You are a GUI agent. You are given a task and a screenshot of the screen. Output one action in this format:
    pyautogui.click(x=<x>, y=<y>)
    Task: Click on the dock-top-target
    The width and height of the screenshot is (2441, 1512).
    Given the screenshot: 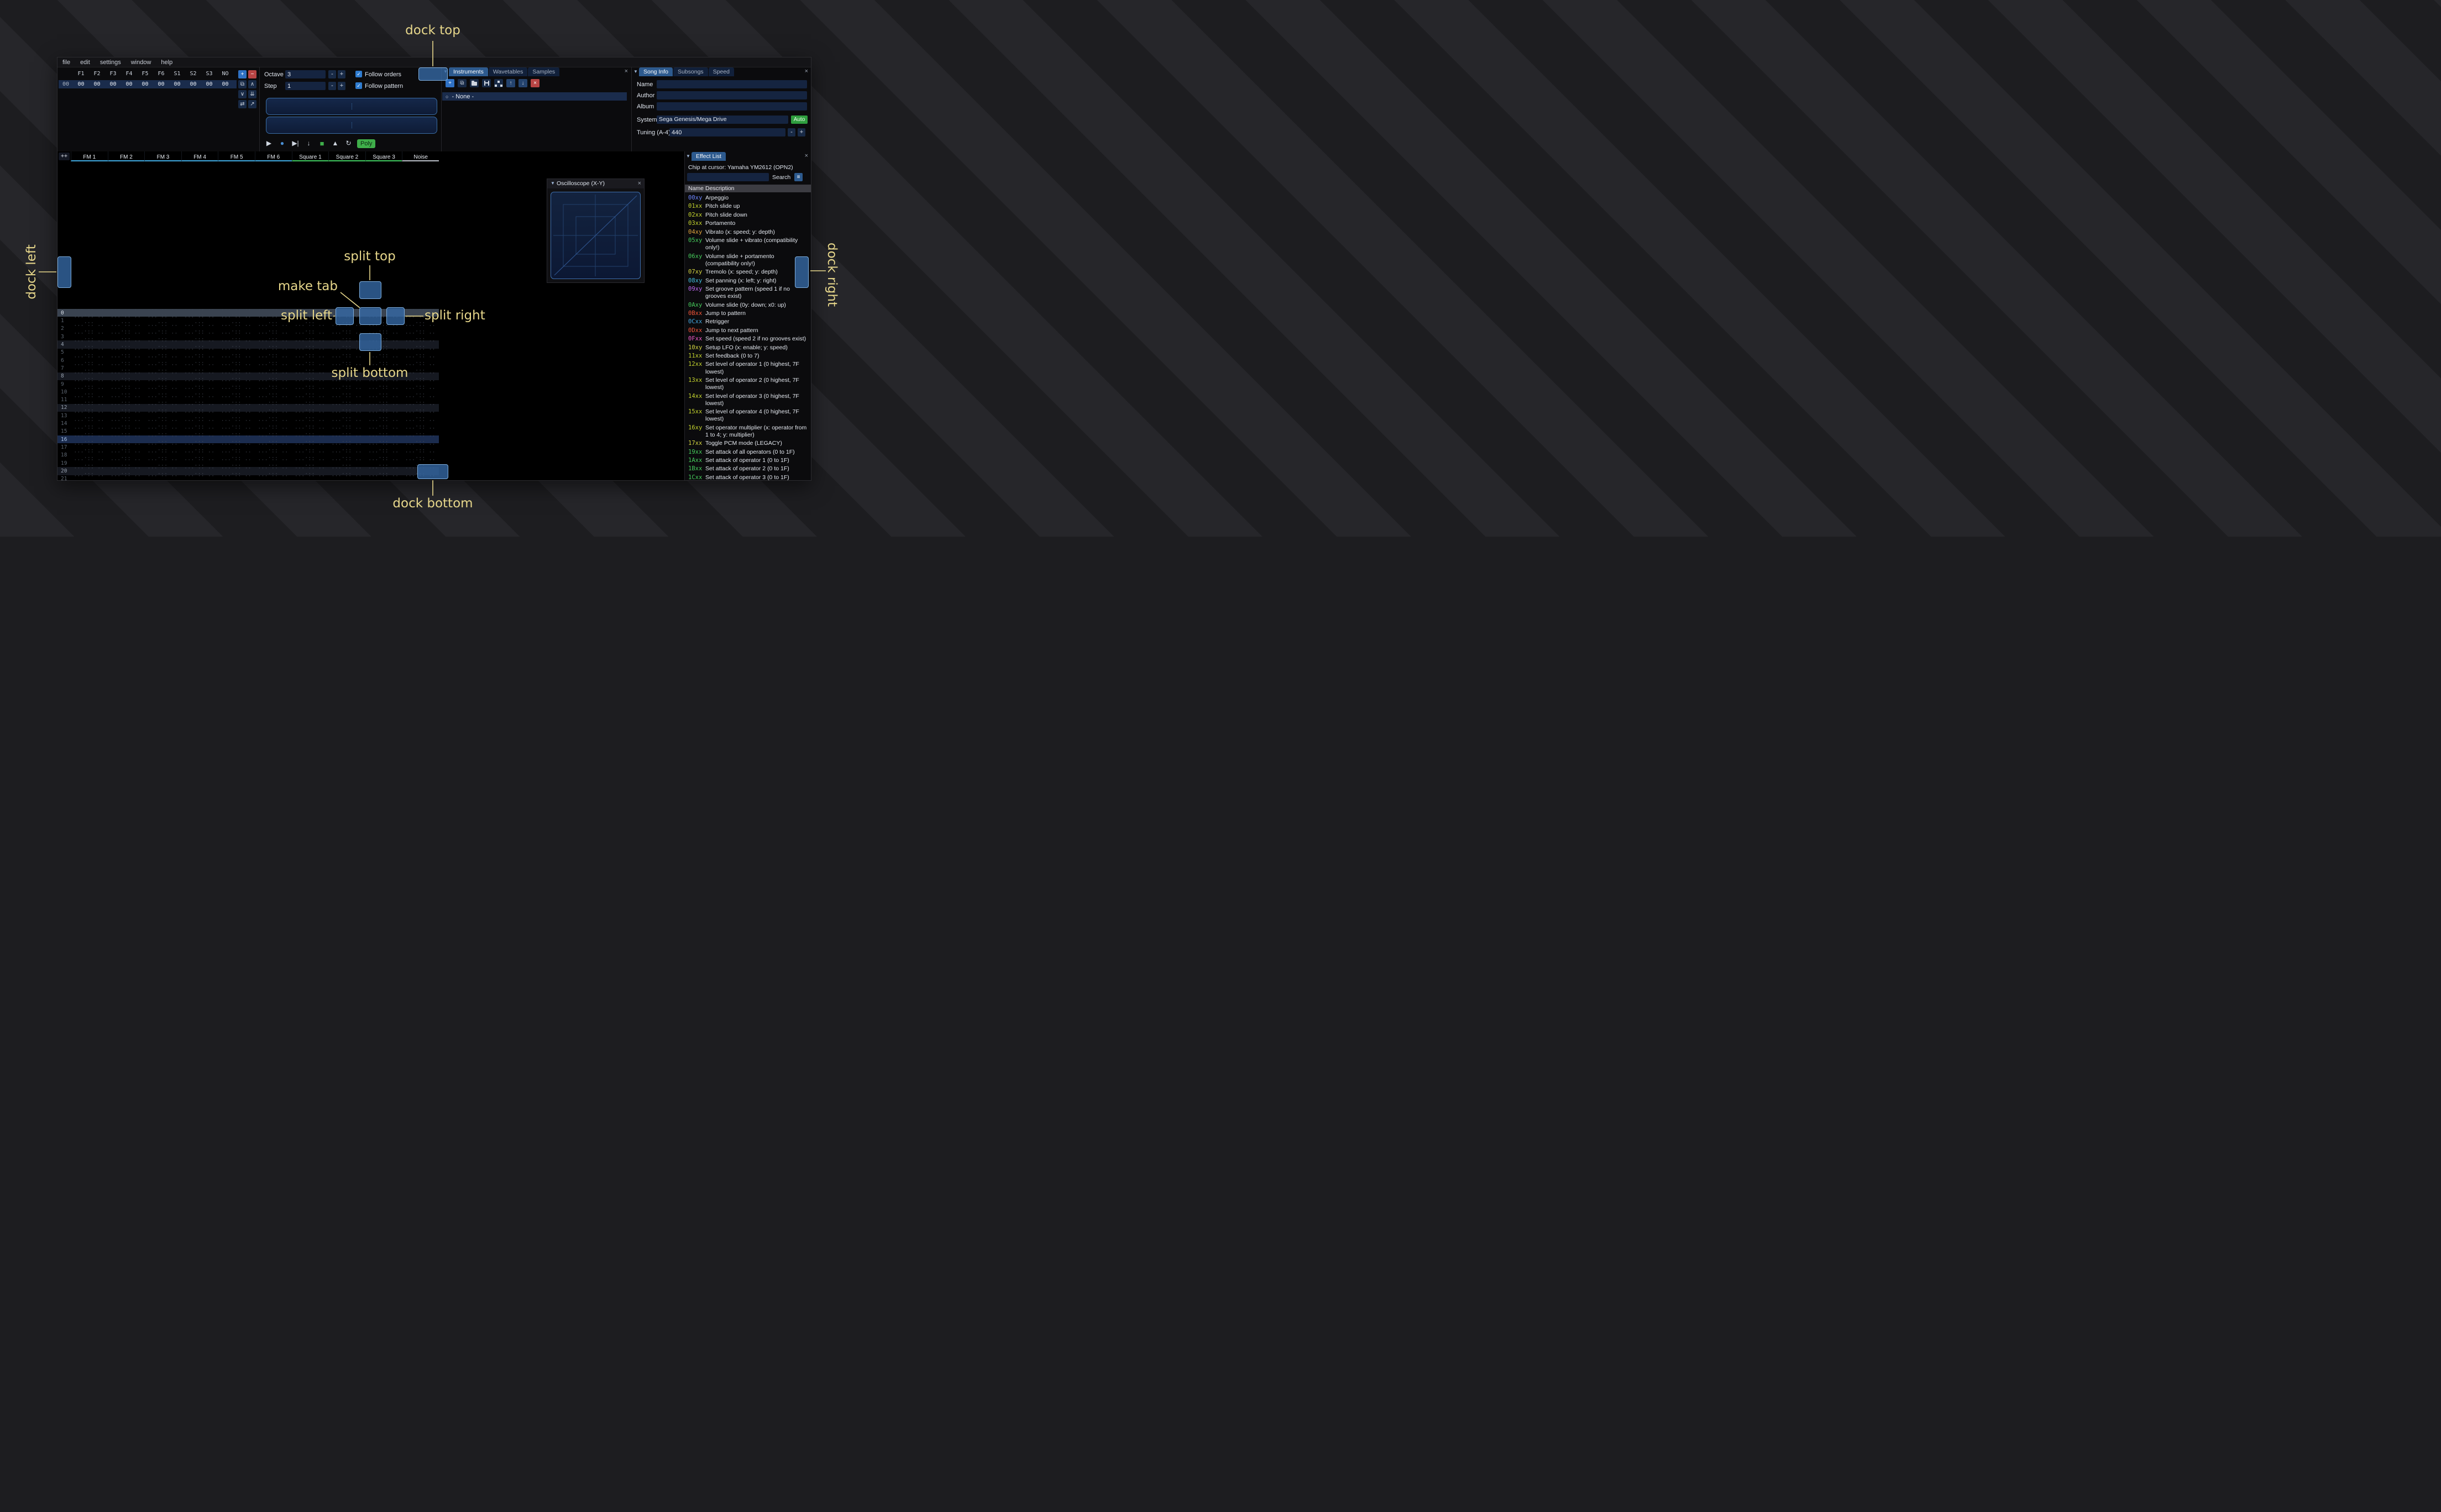 What is the action you would take?
    pyautogui.click(x=433, y=74)
    